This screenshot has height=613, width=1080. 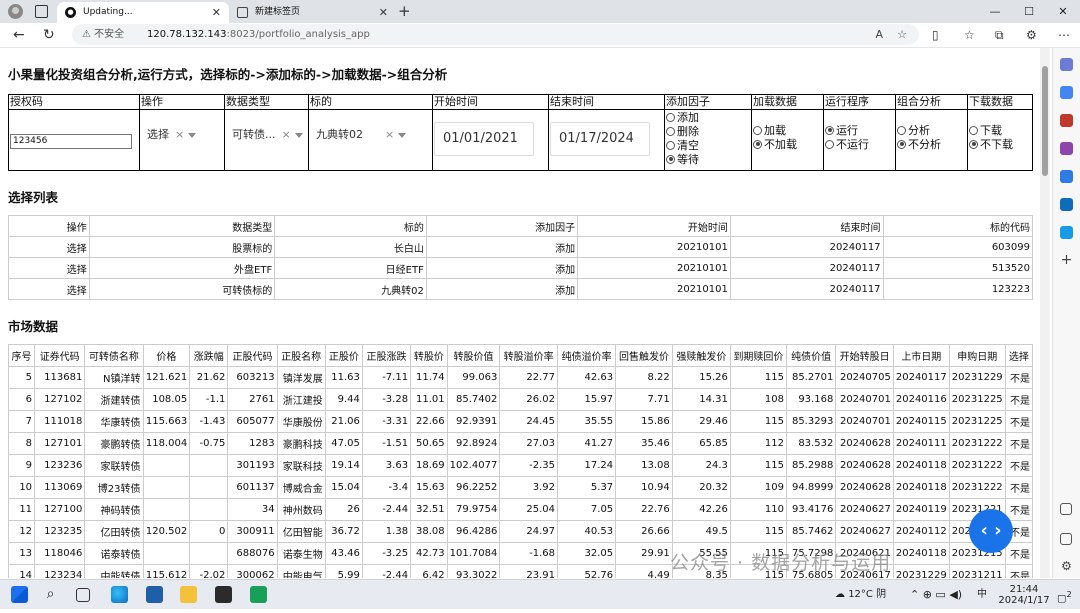 What do you see at coordinates (258, 594) in the screenshot?
I see `app-icon` at bounding box center [258, 594].